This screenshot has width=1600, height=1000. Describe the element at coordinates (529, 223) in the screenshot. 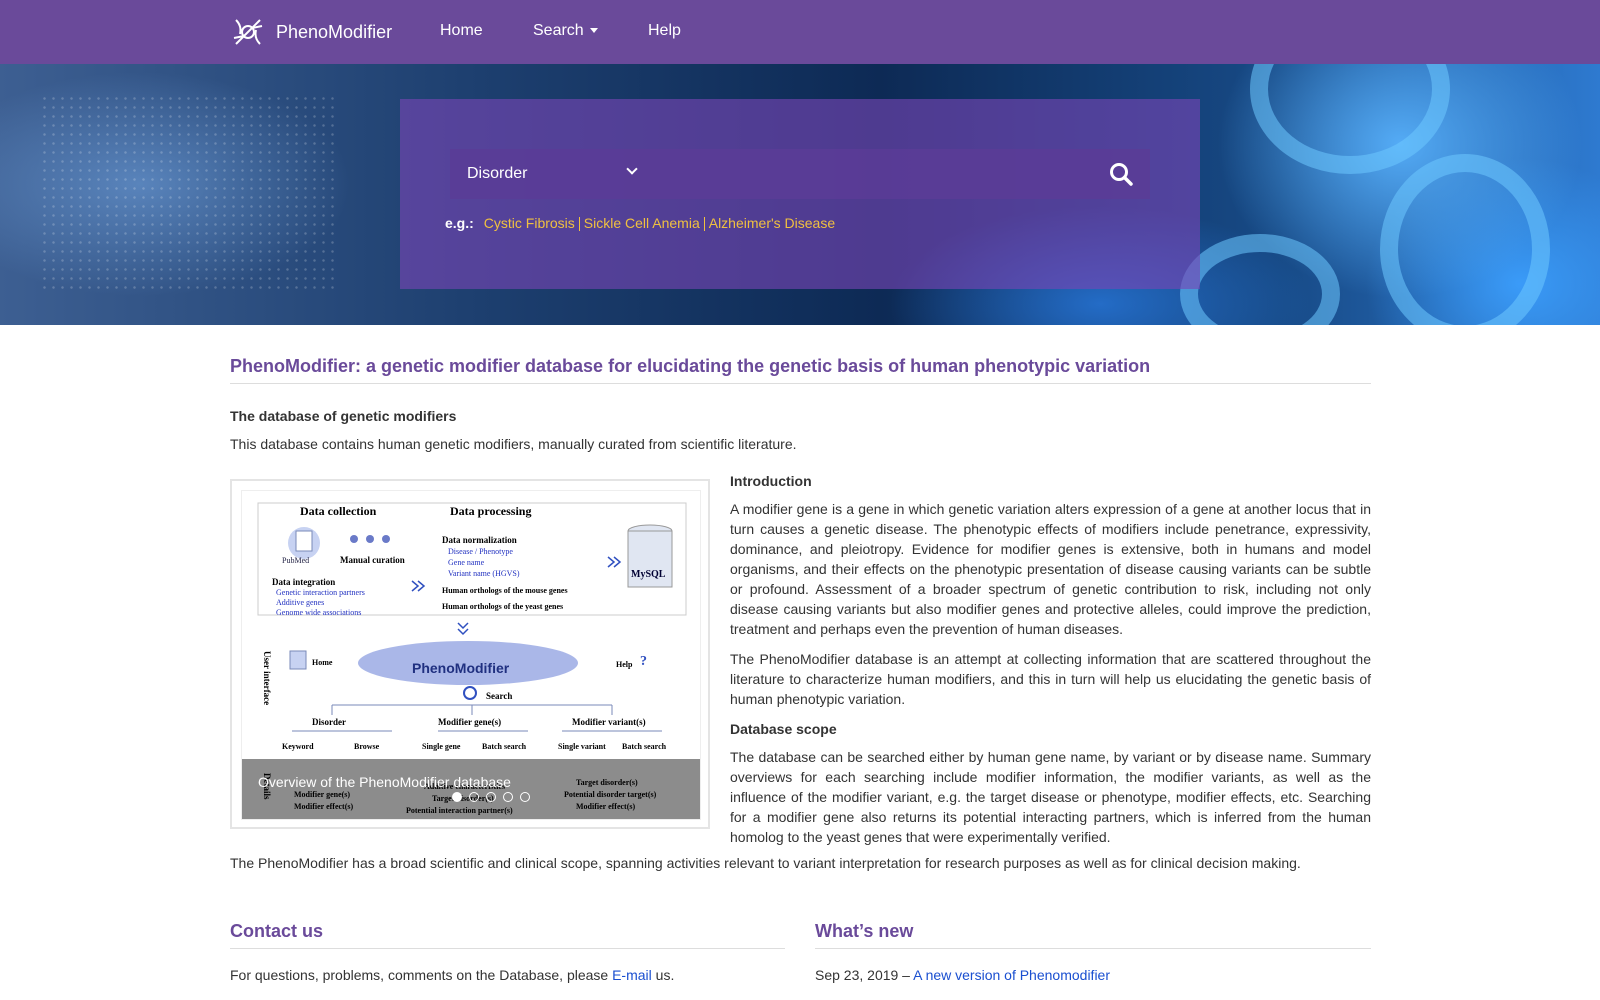

I see `example-link: Cystic Fibrosis` at that location.